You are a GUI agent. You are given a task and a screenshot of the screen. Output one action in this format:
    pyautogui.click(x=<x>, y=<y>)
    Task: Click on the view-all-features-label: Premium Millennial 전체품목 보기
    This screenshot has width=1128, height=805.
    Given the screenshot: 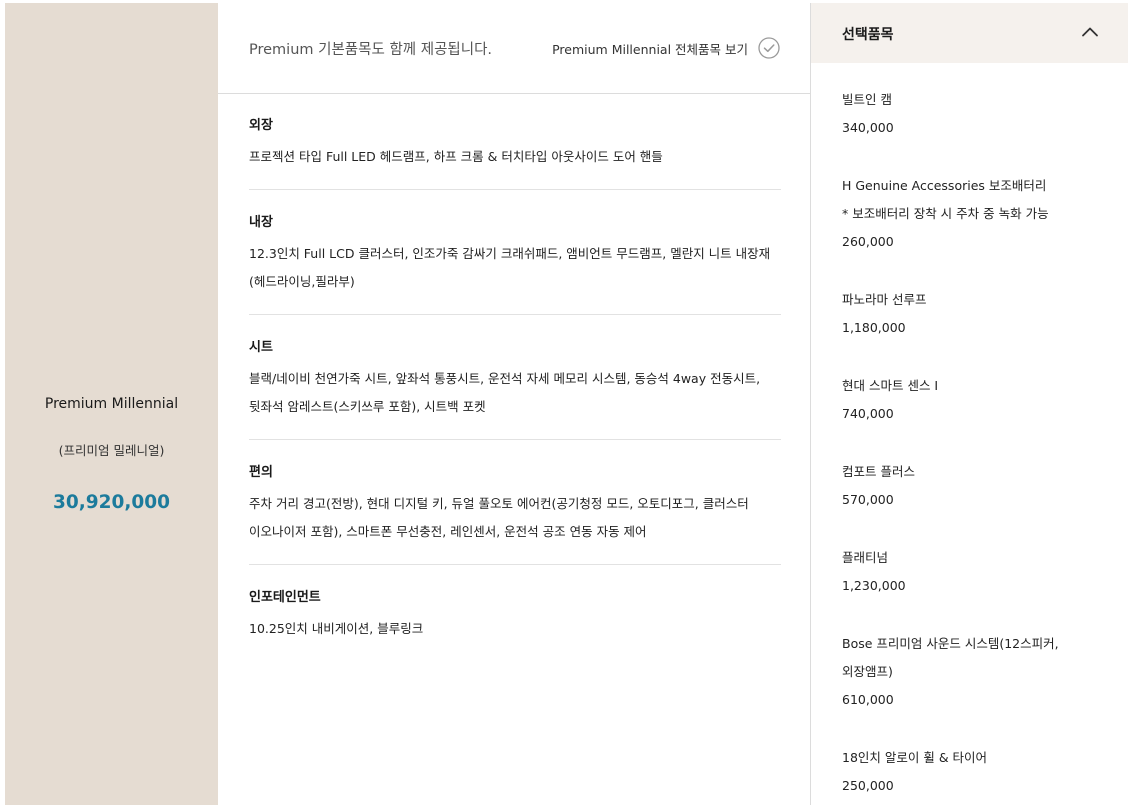 What is the action you would take?
    pyautogui.click(x=650, y=49)
    